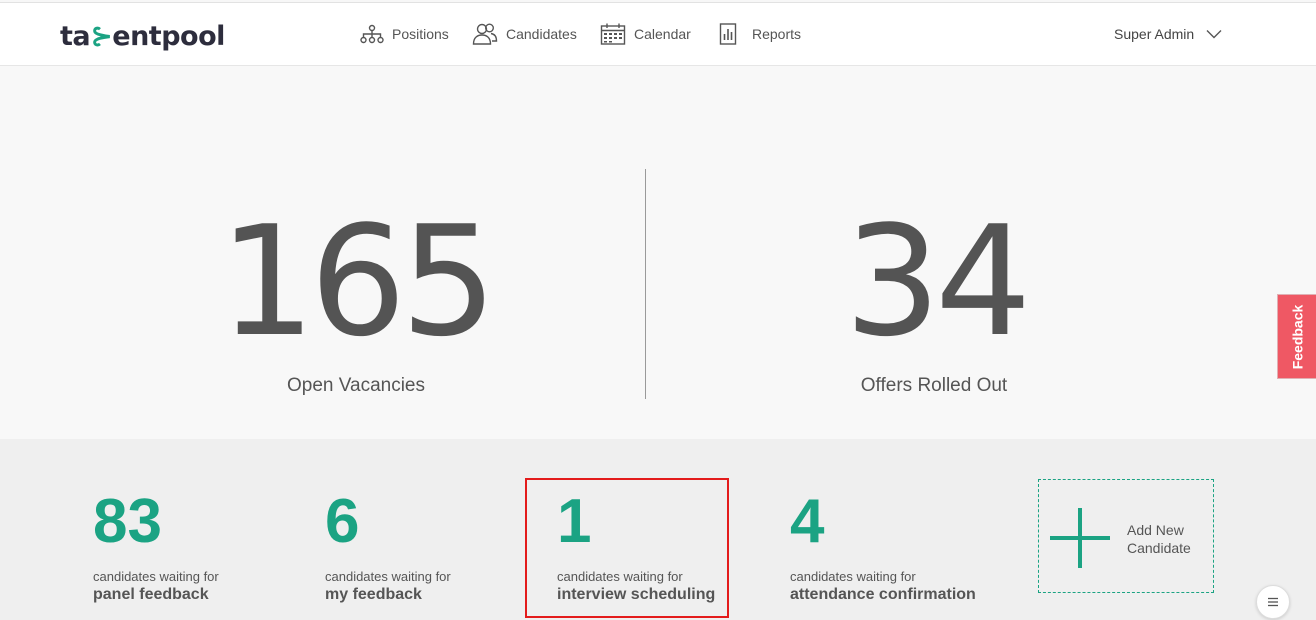  Describe the element at coordinates (355, 385) in the screenshot. I see `open-vacancies-label: Open Vacancies` at that location.